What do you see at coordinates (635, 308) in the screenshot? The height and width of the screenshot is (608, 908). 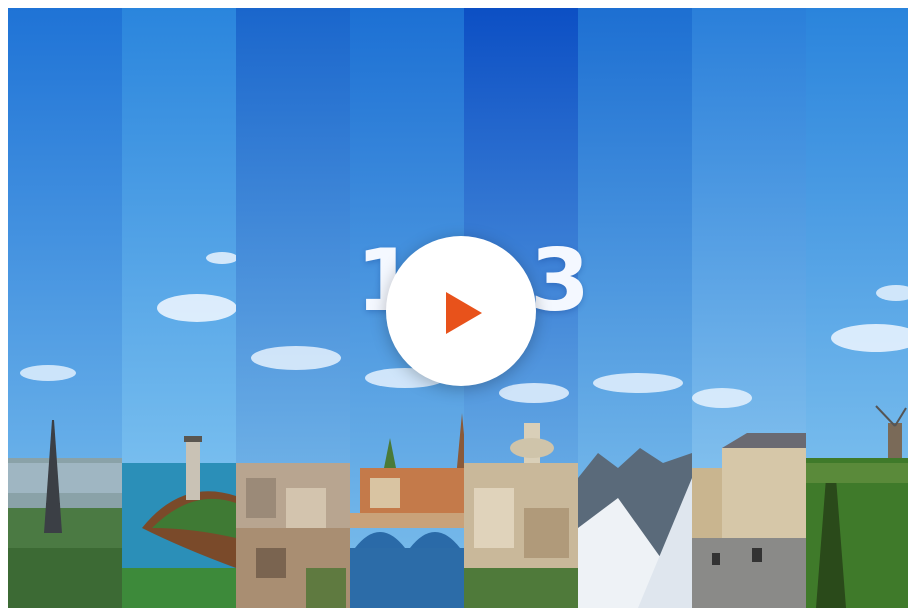 I see `scene-strip-alpine-mountains` at bounding box center [635, 308].